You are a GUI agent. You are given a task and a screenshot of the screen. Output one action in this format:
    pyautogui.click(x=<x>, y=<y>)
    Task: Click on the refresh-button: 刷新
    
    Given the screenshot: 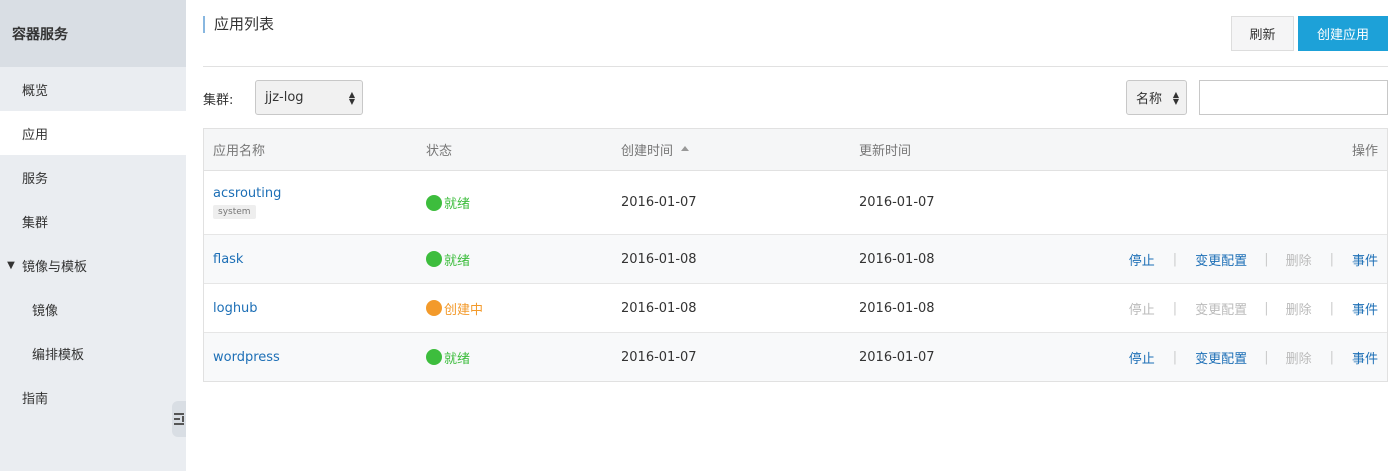 What is the action you would take?
    pyautogui.click(x=1262, y=33)
    